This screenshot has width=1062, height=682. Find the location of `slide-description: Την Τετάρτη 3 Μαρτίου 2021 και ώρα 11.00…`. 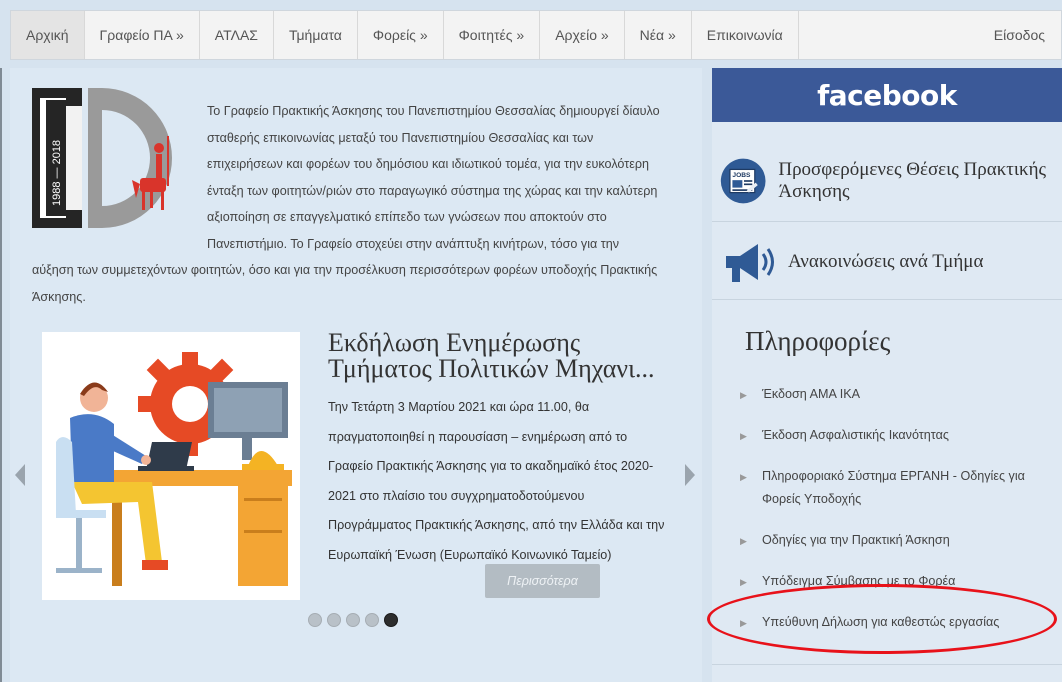

slide-description: Την Τετάρτη 3 Μαρτίου 2021 και ώρα 11.00… is located at coordinates (496, 481).